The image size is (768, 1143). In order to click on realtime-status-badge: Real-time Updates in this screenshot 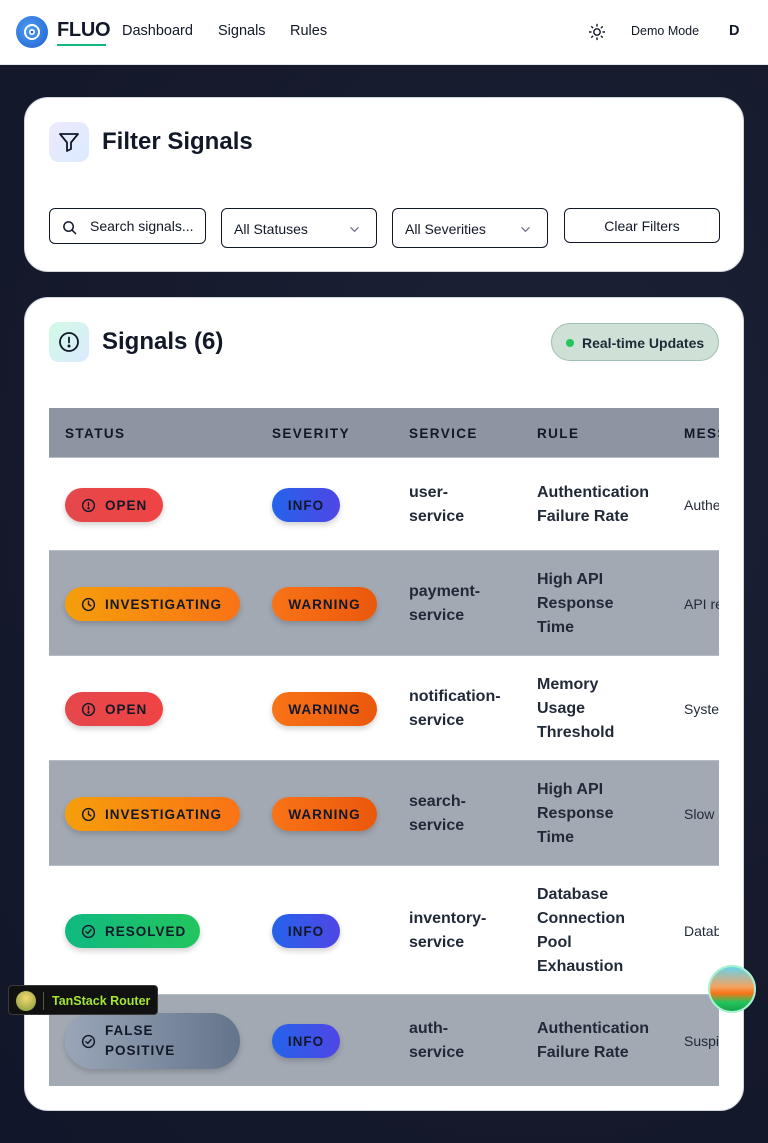, I will do `click(635, 342)`.